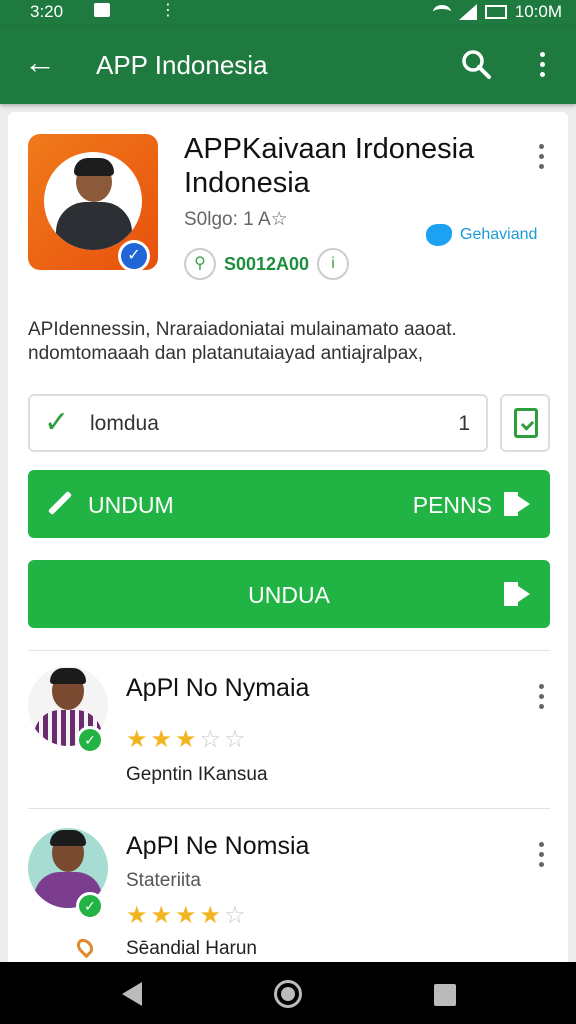  What do you see at coordinates (467, 12) in the screenshot?
I see `signal-icon` at bounding box center [467, 12].